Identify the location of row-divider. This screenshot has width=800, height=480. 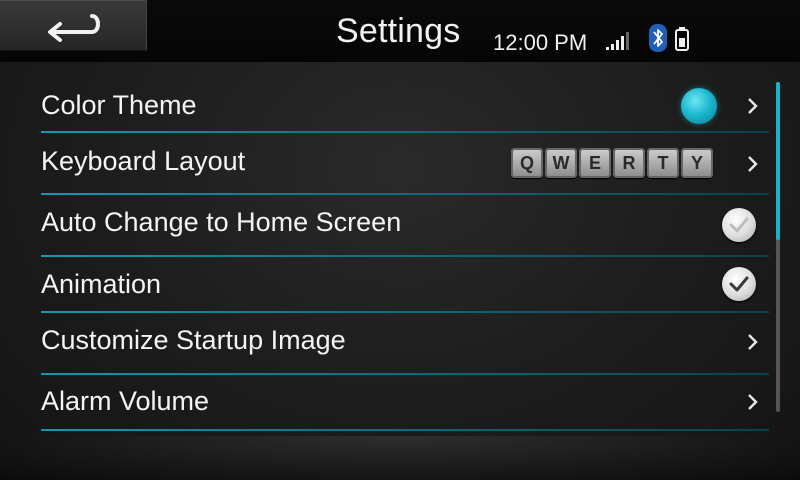
(405, 430).